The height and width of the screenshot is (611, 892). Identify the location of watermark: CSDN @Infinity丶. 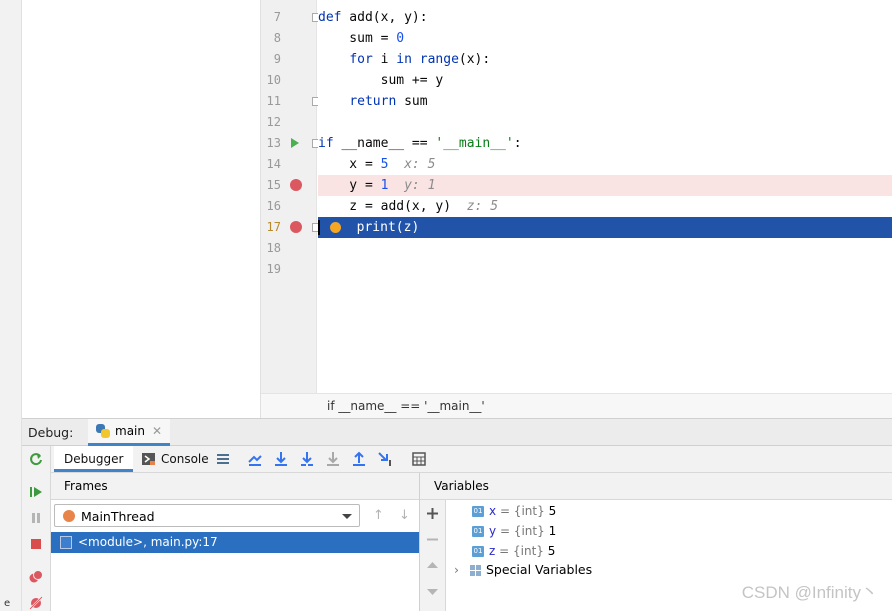
(809, 592).